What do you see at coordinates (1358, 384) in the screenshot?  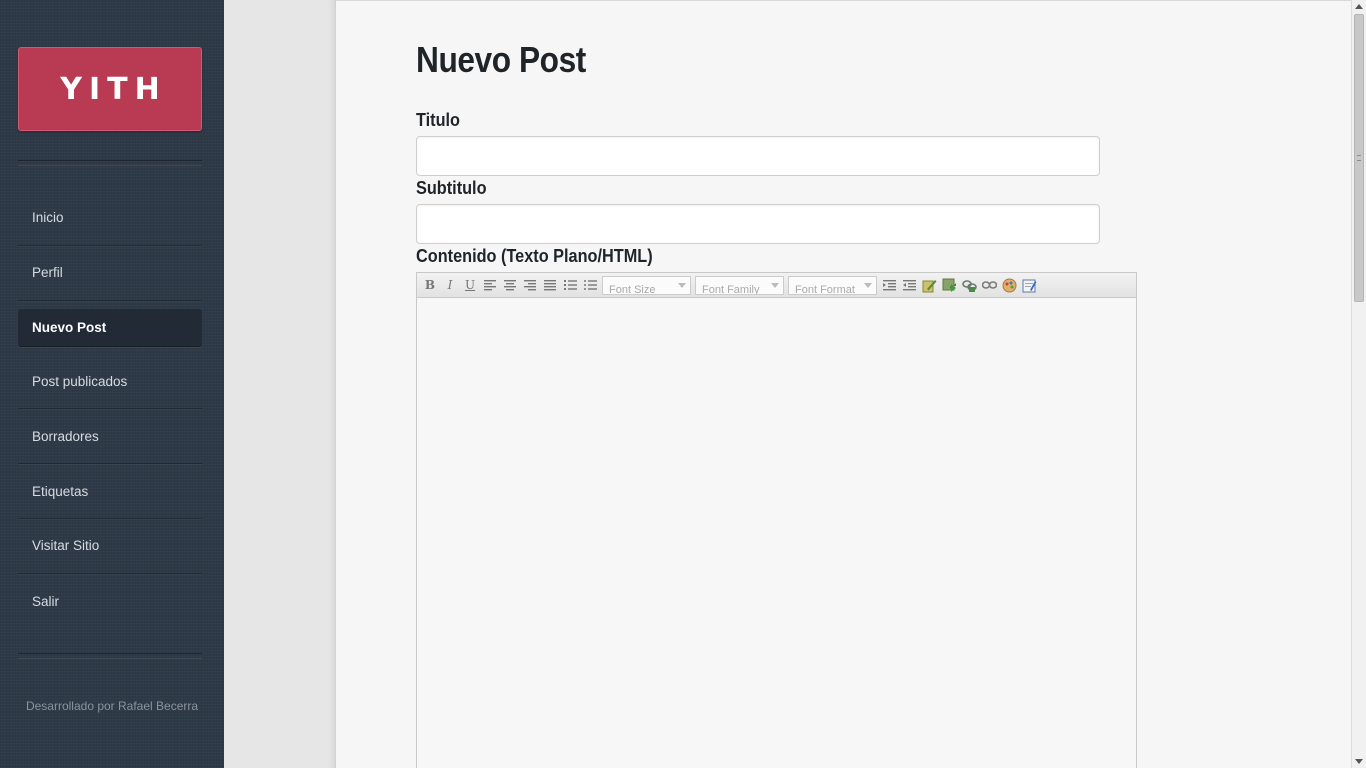 I see `page-scrollbar` at bounding box center [1358, 384].